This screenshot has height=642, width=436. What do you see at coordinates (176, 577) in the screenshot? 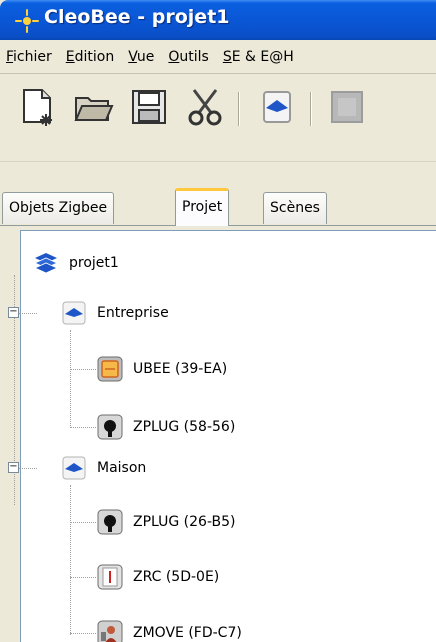
I see `tree-node-label: ZRC (5D-0E)` at bounding box center [176, 577].